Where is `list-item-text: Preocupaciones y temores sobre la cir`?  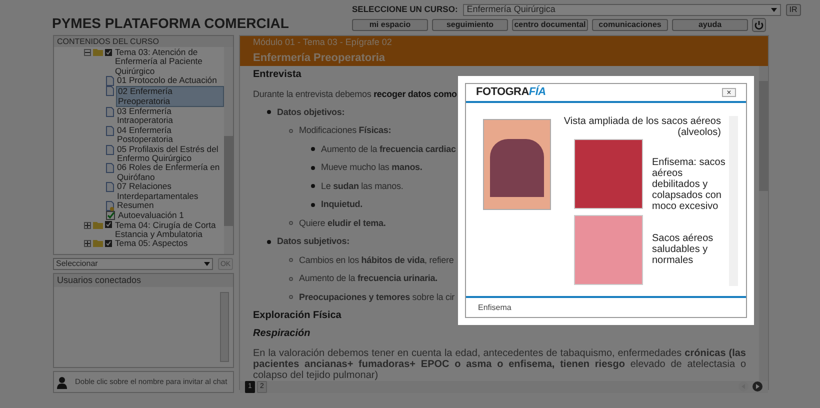 list-item-text: Preocupaciones y temores sobre la cir is located at coordinates (377, 297).